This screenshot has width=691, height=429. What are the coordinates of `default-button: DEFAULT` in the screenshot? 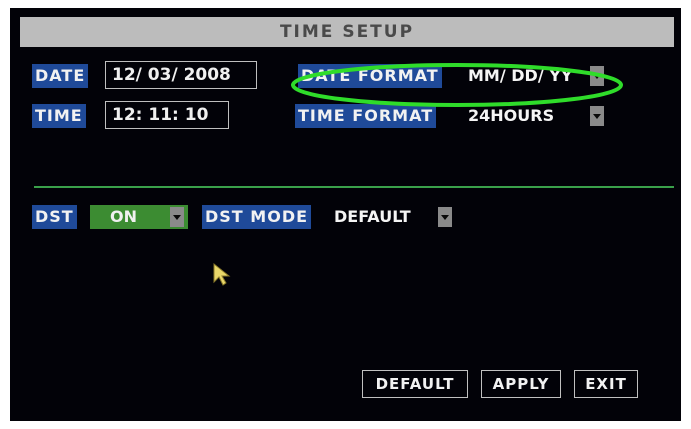 It's located at (415, 384).